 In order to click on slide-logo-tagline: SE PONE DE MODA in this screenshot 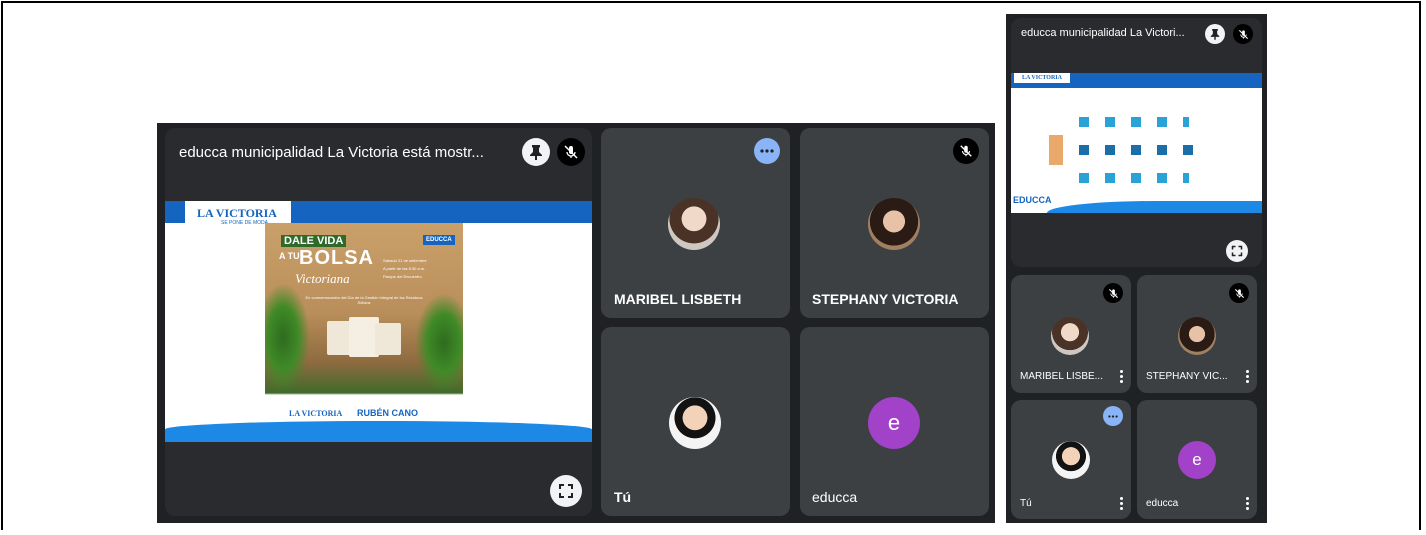, I will do `click(244, 223)`.